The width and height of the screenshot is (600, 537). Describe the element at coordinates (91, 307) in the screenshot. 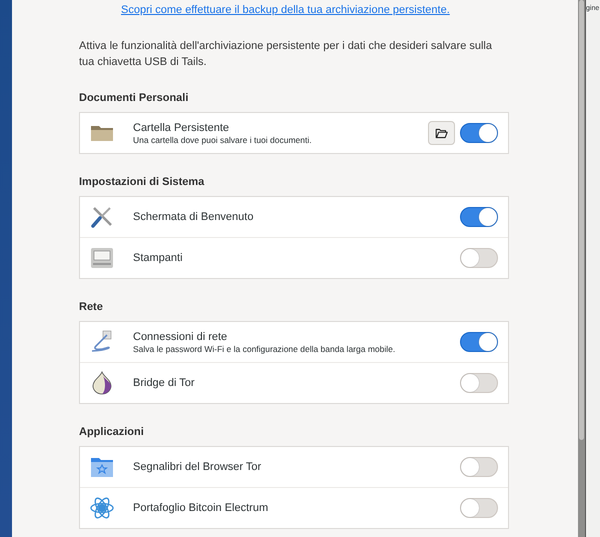

I see `section-heading: Rete` at that location.